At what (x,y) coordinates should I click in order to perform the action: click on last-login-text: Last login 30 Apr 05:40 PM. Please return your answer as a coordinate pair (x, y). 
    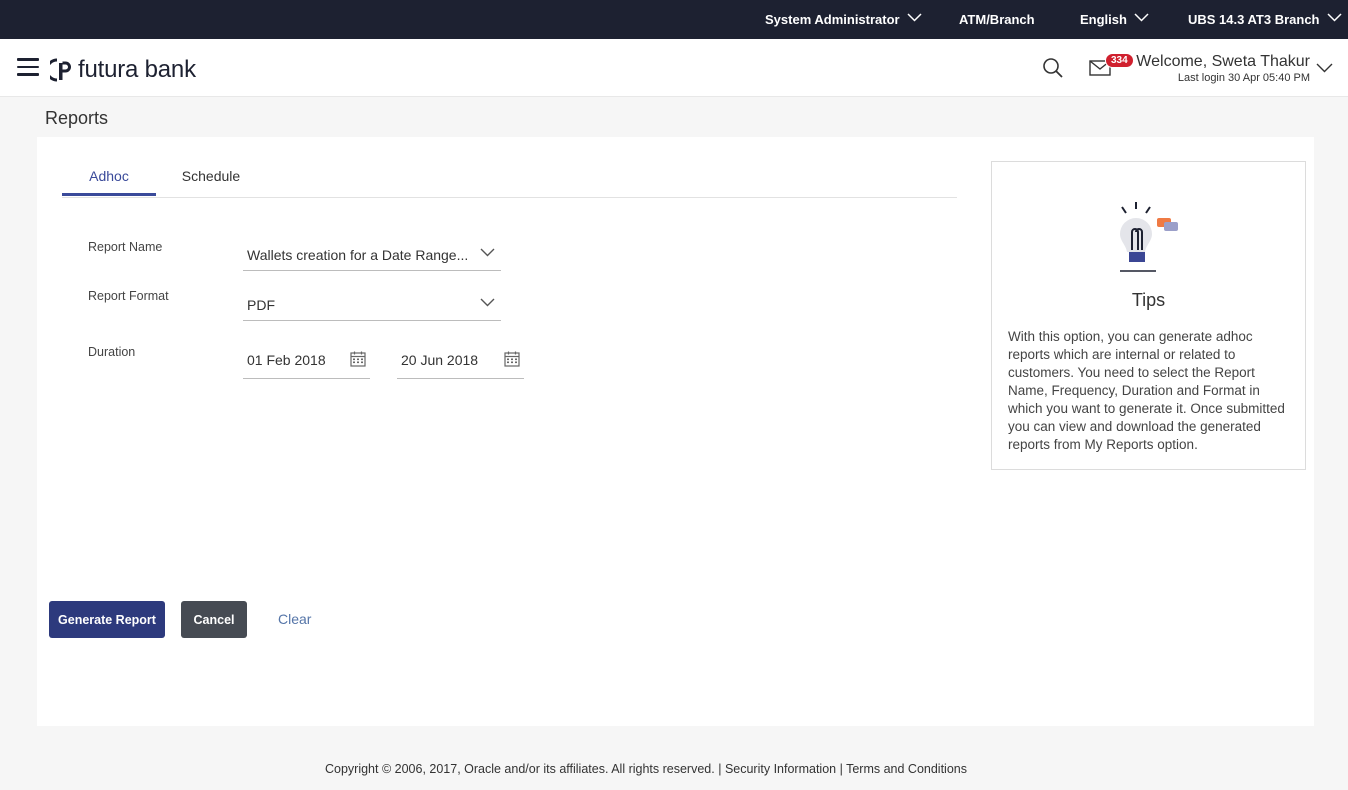
    Looking at the image, I should click on (1243, 78).